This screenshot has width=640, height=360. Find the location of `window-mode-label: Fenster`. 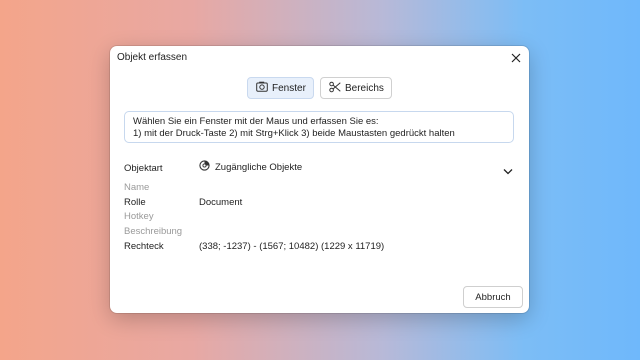

window-mode-label: Fenster is located at coordinates (289, 88).